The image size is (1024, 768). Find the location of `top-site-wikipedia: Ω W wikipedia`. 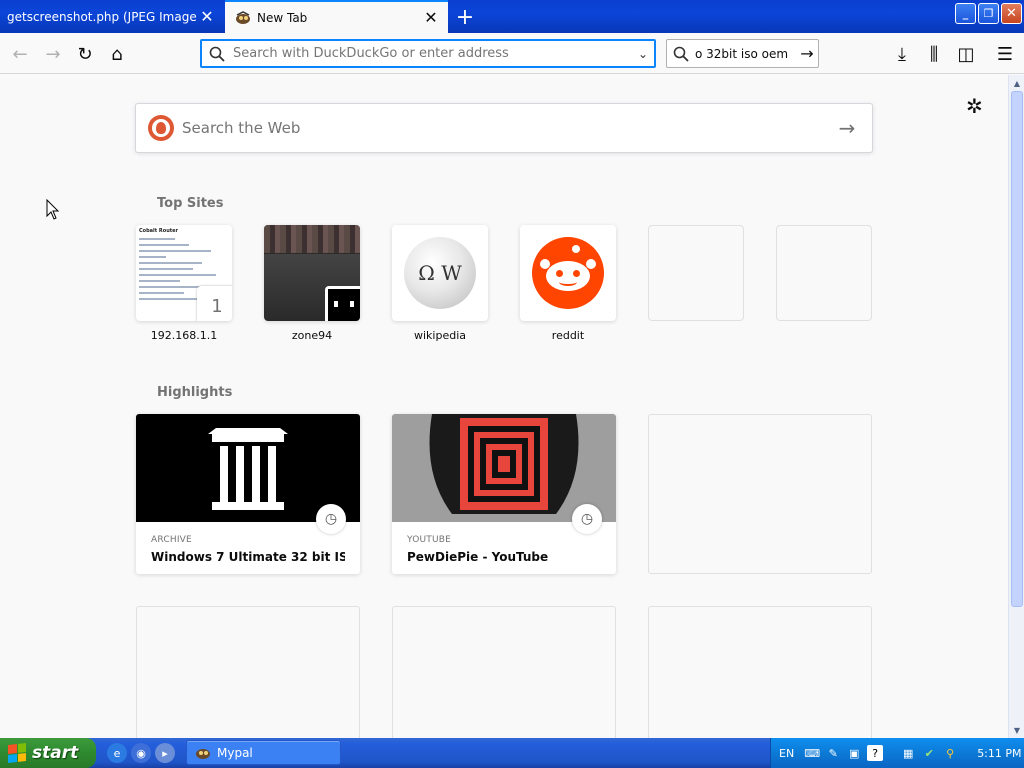

top-site-wikipedia: Ω W wikipedia is located at coordinates (440, 283).